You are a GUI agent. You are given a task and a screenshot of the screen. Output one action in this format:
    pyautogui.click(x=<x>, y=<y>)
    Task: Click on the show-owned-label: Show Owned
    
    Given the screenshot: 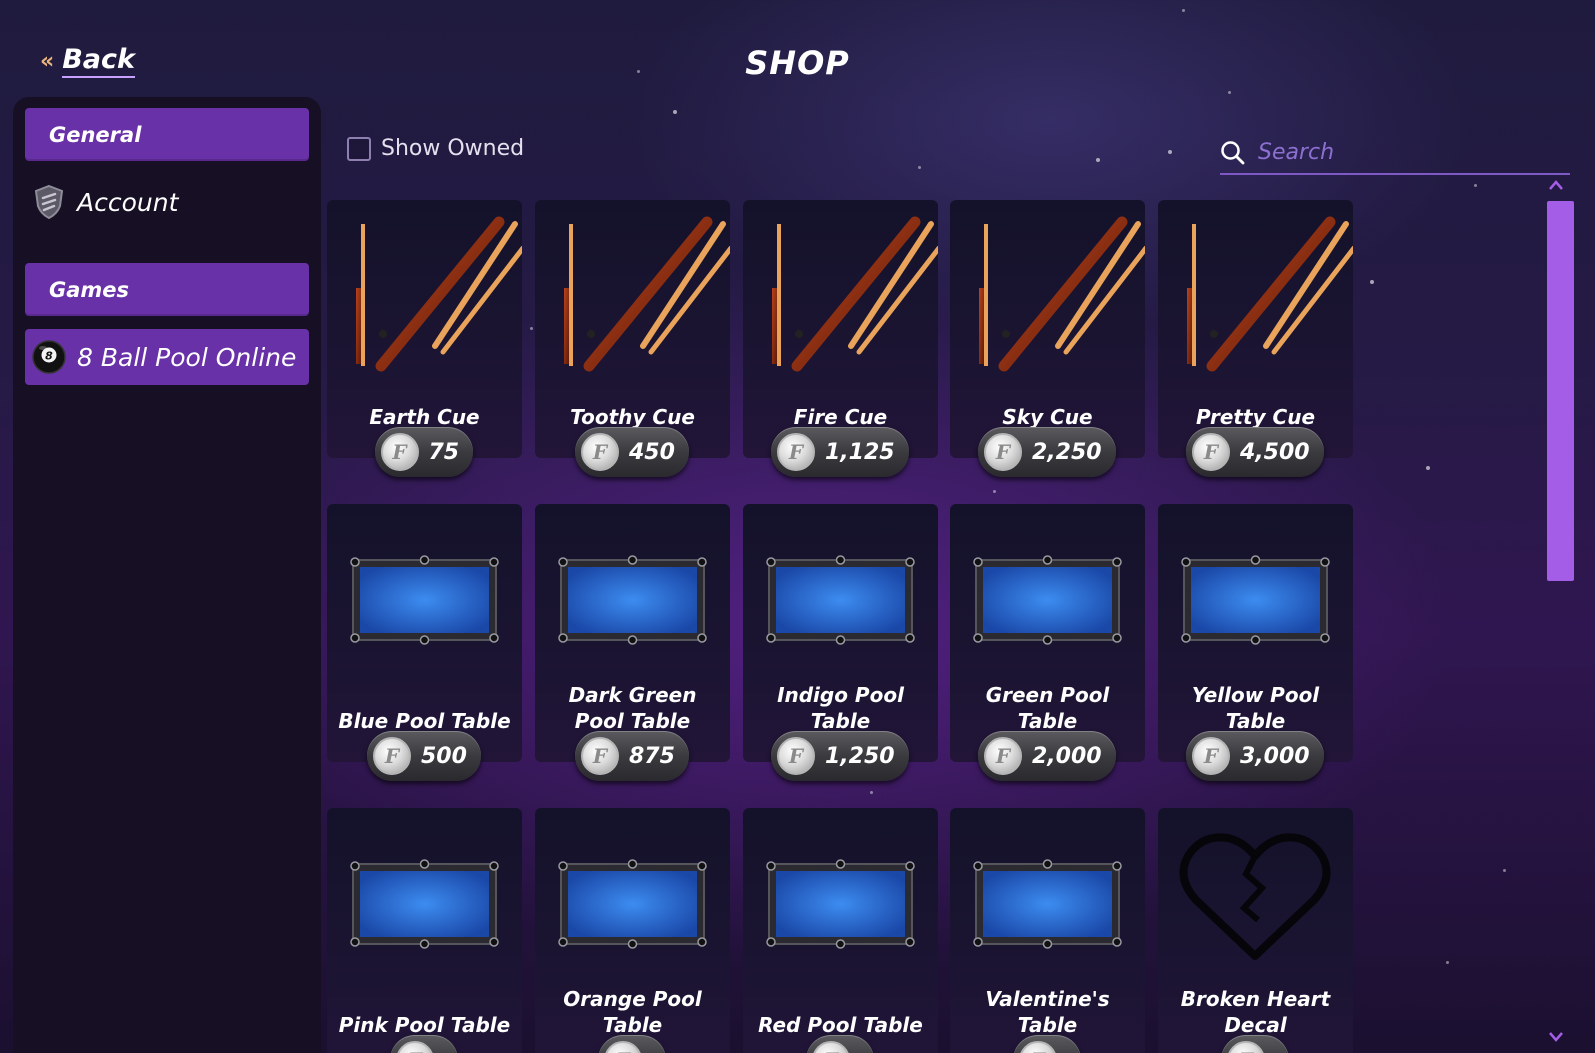 What is the action you would take?
    pyautogui.click(x=453, y=148)
    